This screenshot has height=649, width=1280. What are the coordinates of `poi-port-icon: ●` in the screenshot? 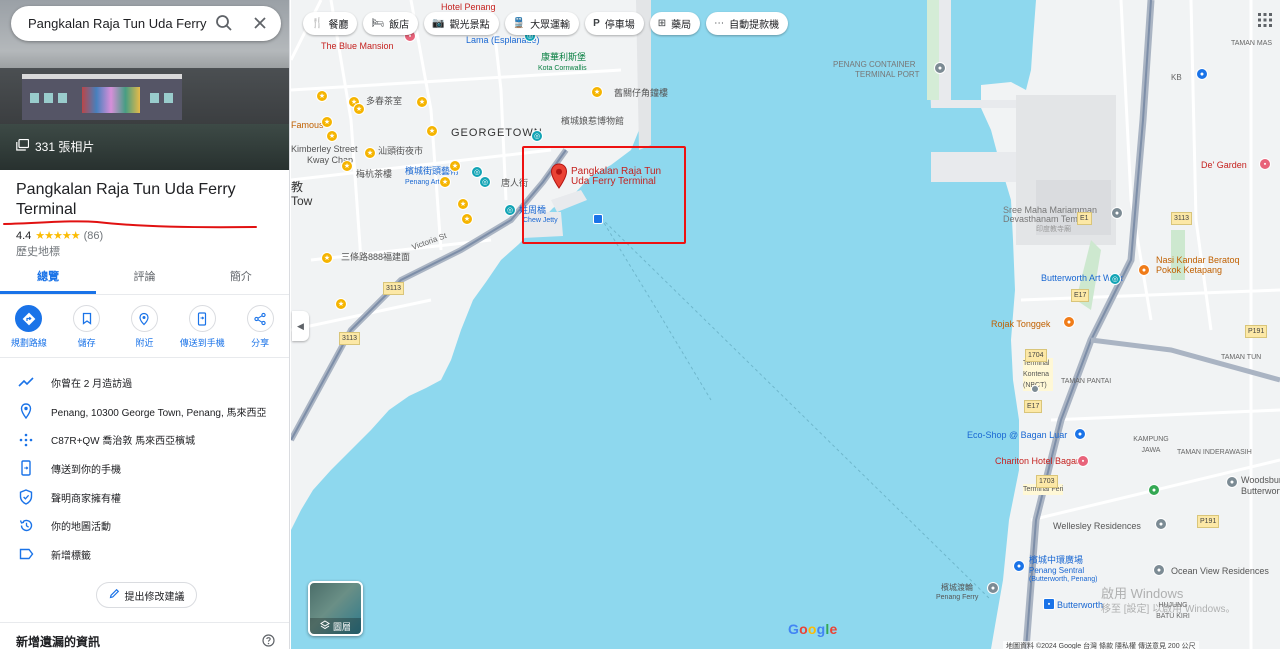 It's located at (940, 68).